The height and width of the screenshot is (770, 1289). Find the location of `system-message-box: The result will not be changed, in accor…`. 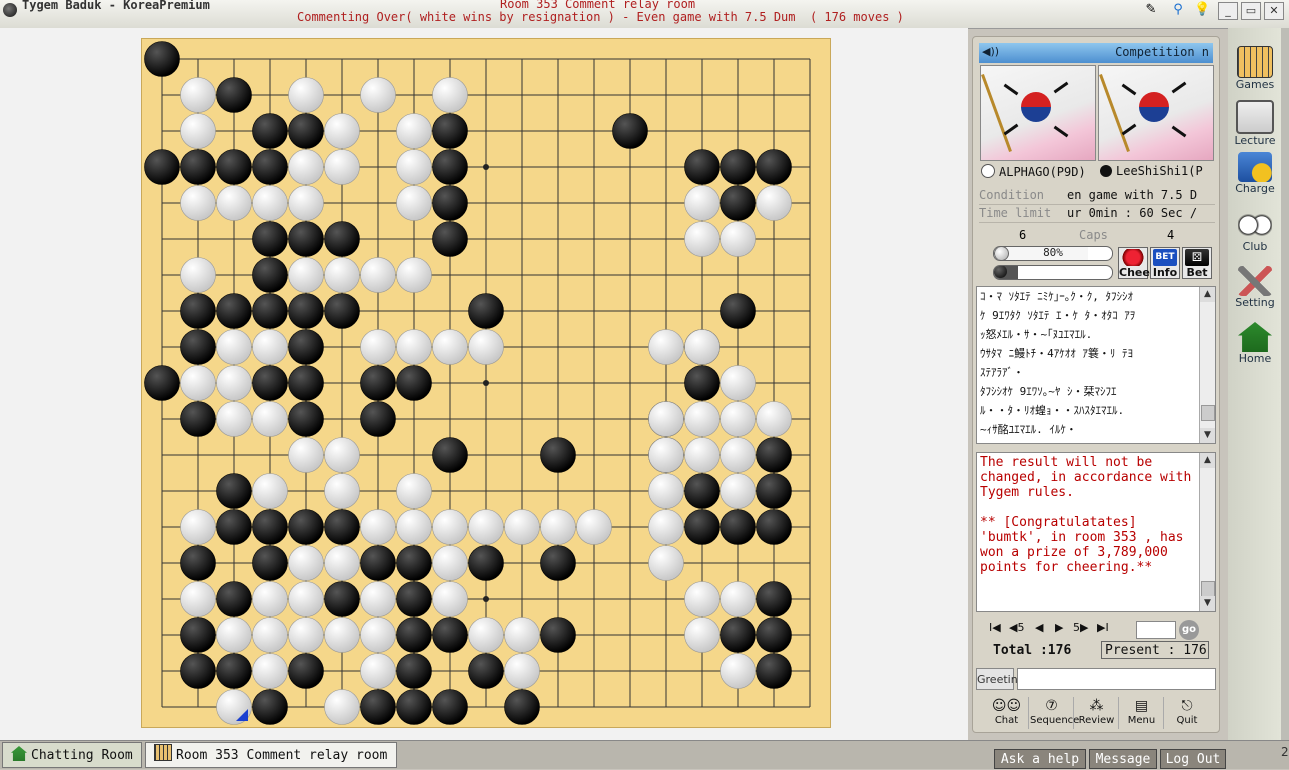

system-message-box: The result will not be changed, in accor… is located at coordinates (1096, 532).